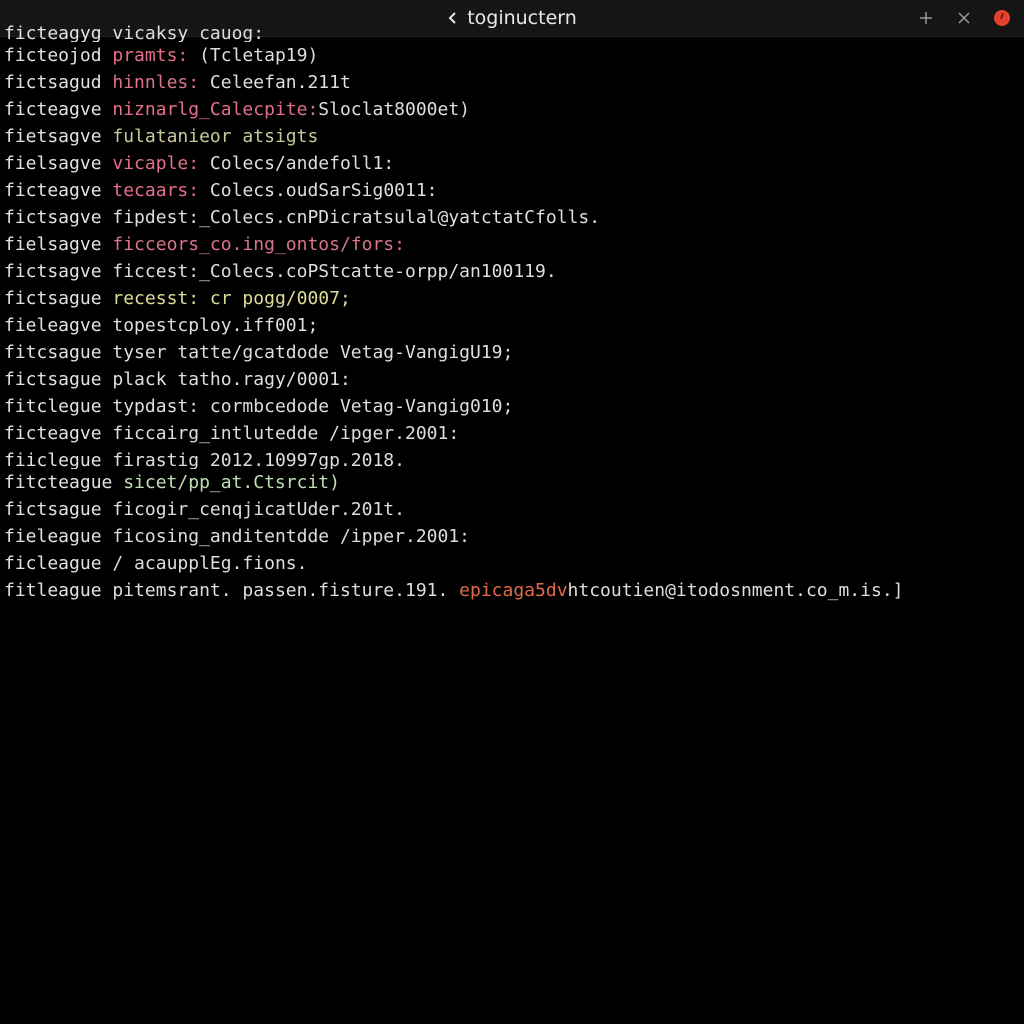 The height and width of the screenshot is (1024, 1024). Describe the element at coordinates (735, 590) in the screenshot. I see `line-tail: htcoutien@itodosnment.co_m.is.]` at that location.